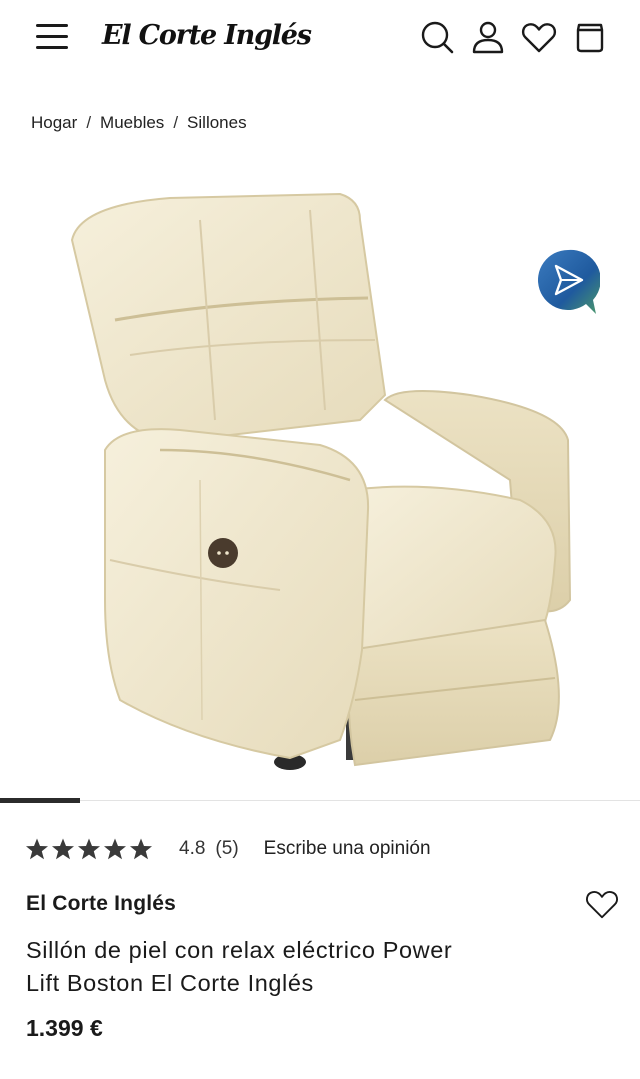 The height and width of the screenshot is (1079, 640). Describe the element at coordinates (101, 904) in the screenshot. I see `product-brand: El Corte Inglés` at that location.